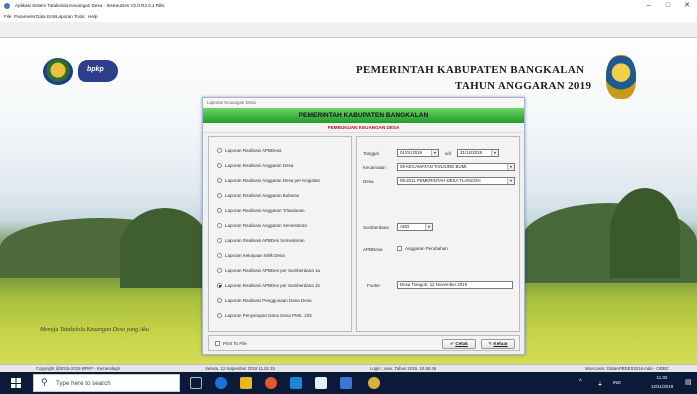  I want to click on action-center-icon: ▤, so click(688, 382).